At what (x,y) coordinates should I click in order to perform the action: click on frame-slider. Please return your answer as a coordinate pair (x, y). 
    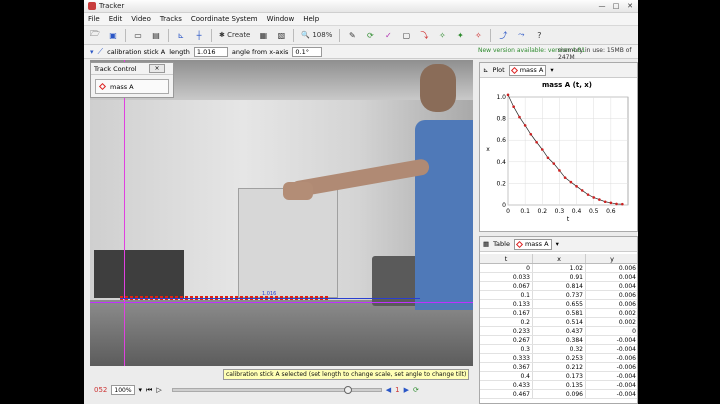
    Looking at the image, I should click on (276, 390).